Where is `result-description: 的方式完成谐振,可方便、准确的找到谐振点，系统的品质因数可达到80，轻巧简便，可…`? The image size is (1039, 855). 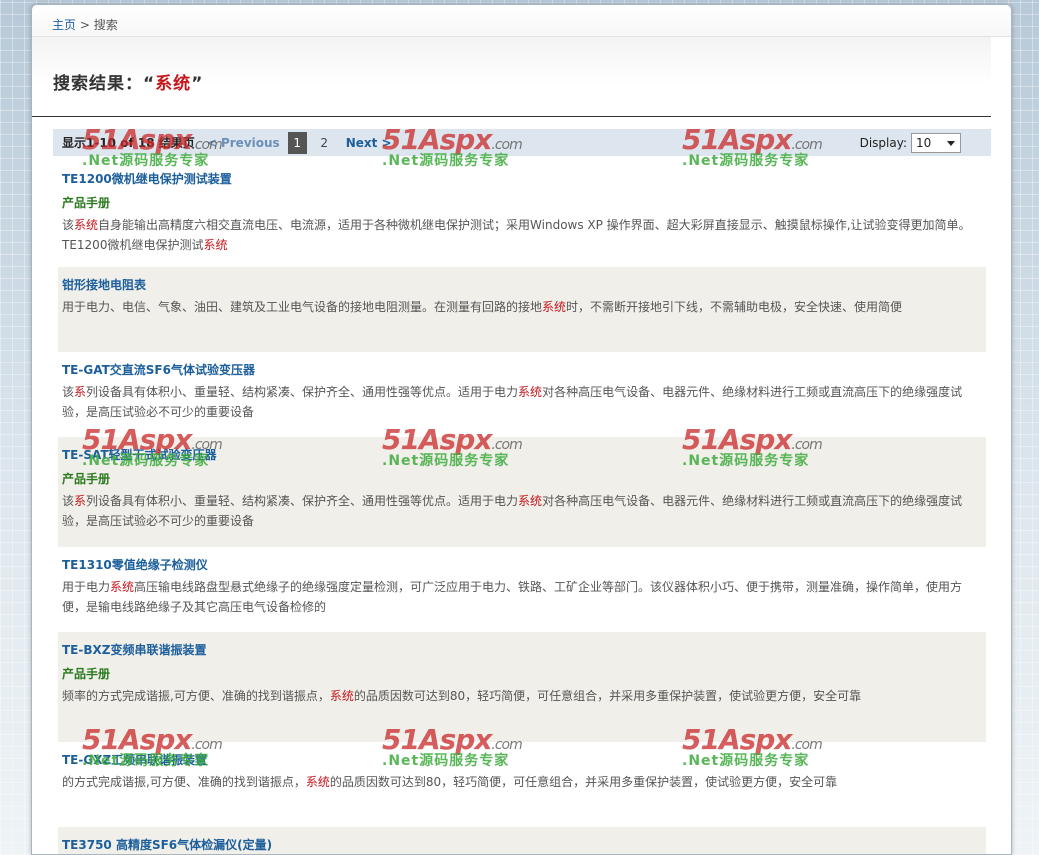 result-description: 的方式完成谐振,可方便、准确的找到谐振点，系统的品质因数可达到80，轻巧简便，可… is located at coordinates (522, 782).